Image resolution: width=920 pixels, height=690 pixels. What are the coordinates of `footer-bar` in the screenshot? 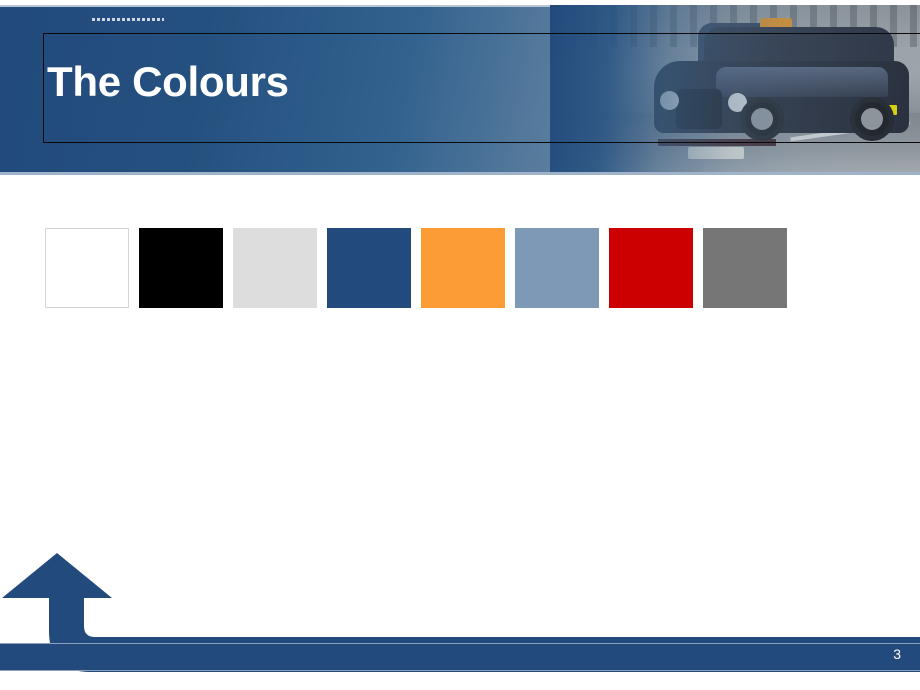 It's located at (460, 657).